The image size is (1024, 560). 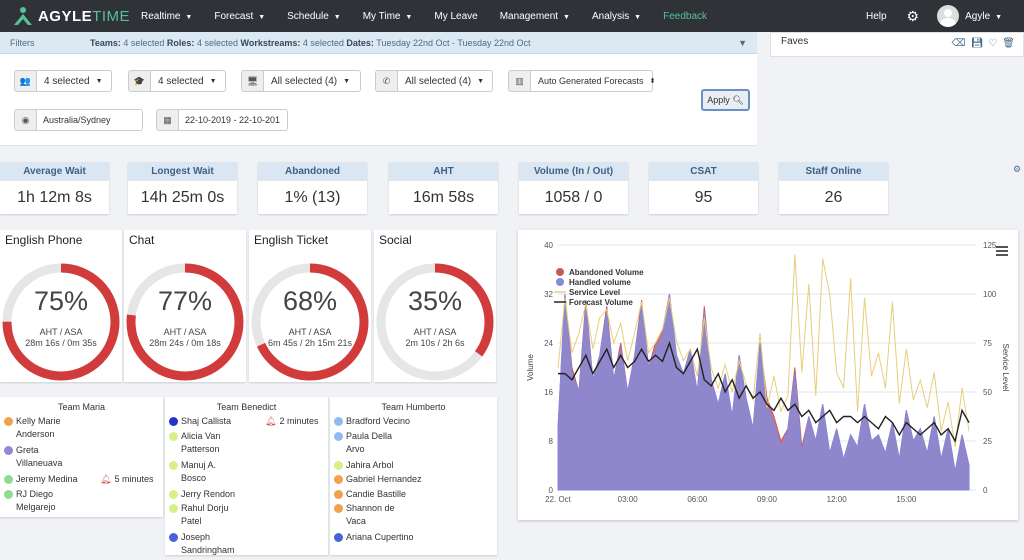 What do you see at coordinates (795, 41) in the screenshot?
I see `faves-title: Faves` at bounding box center [795, 41].